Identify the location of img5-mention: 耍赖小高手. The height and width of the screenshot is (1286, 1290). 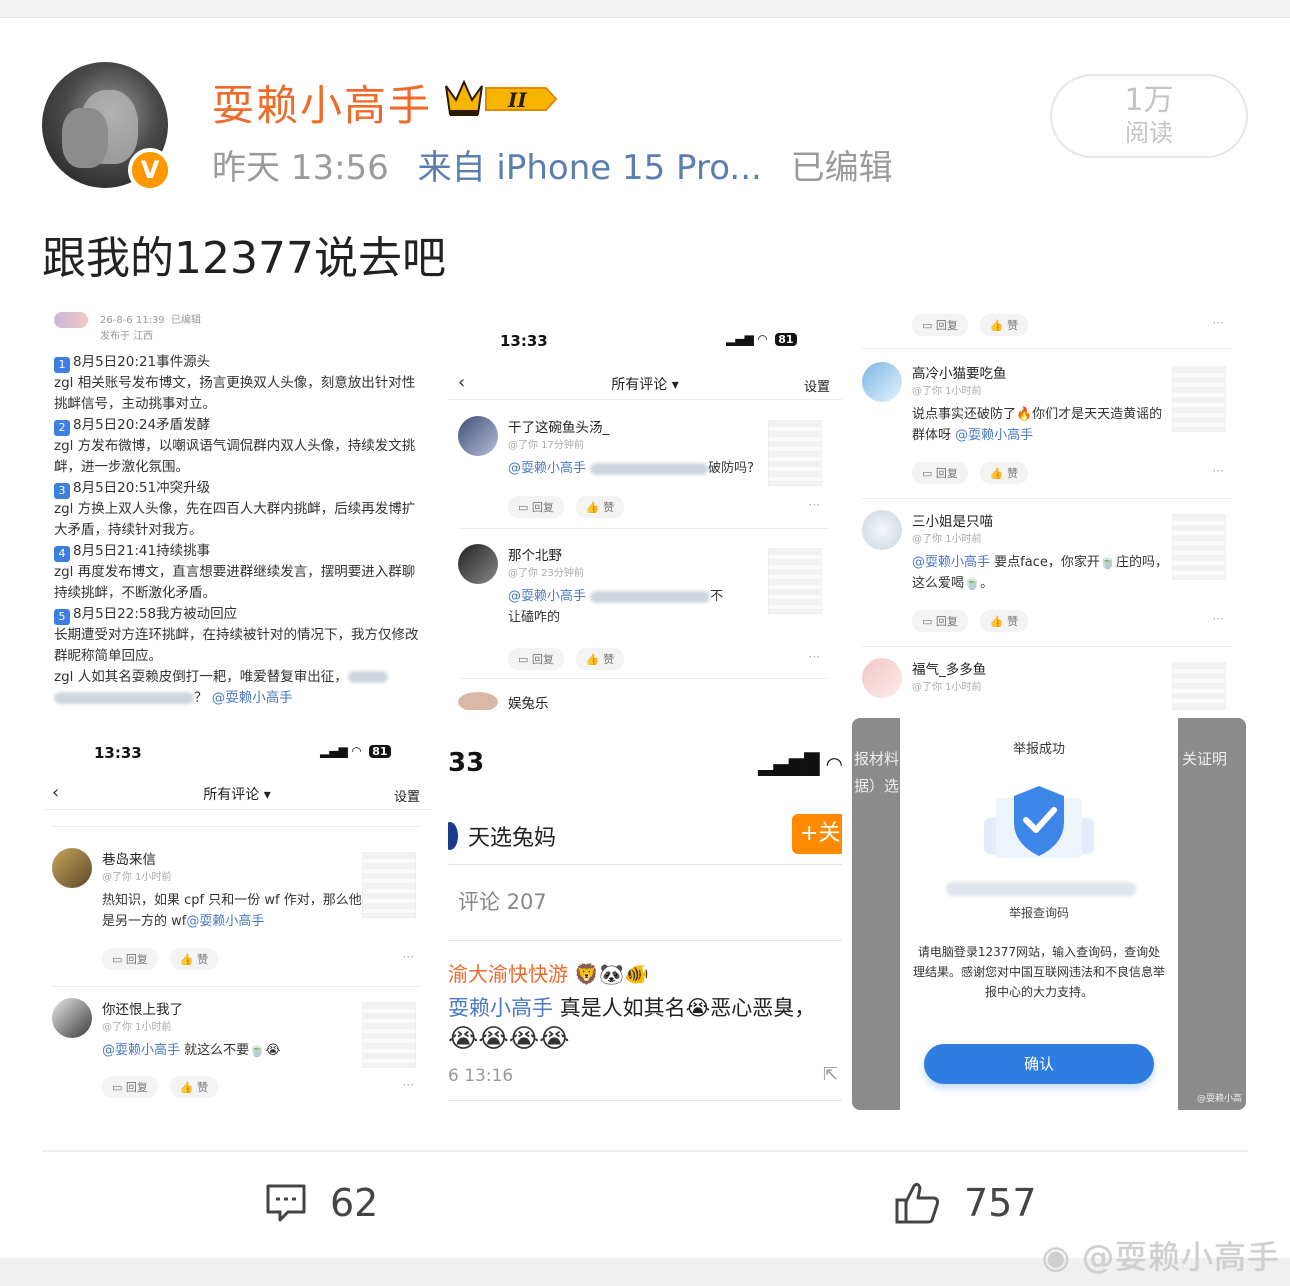
(500, 1008).